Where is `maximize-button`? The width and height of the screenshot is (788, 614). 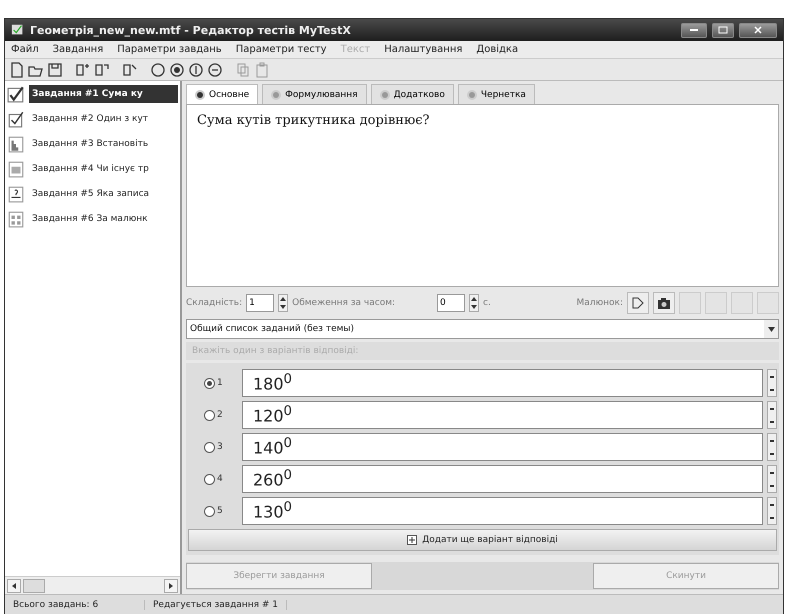 maximize-button is located at coordinates (723, 30).